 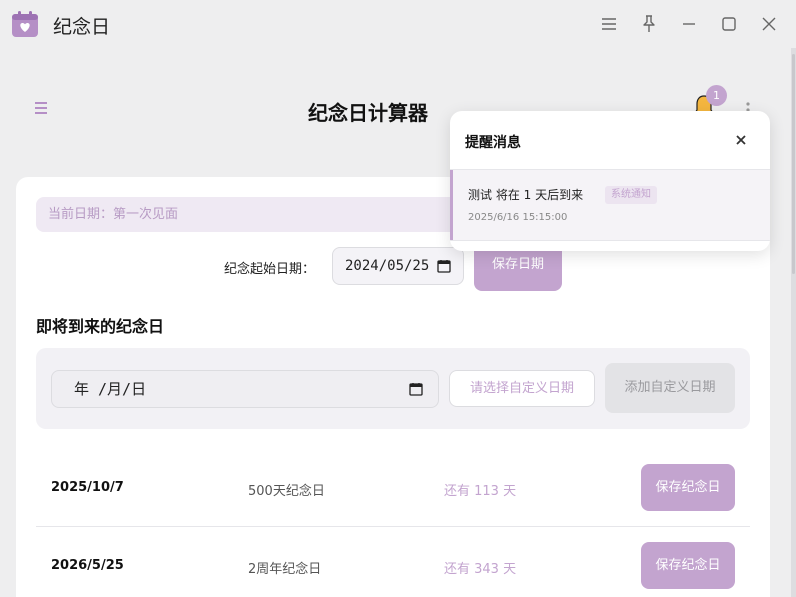 I want to click on notification-tag: 系统通知, so click(x=631, y=195).